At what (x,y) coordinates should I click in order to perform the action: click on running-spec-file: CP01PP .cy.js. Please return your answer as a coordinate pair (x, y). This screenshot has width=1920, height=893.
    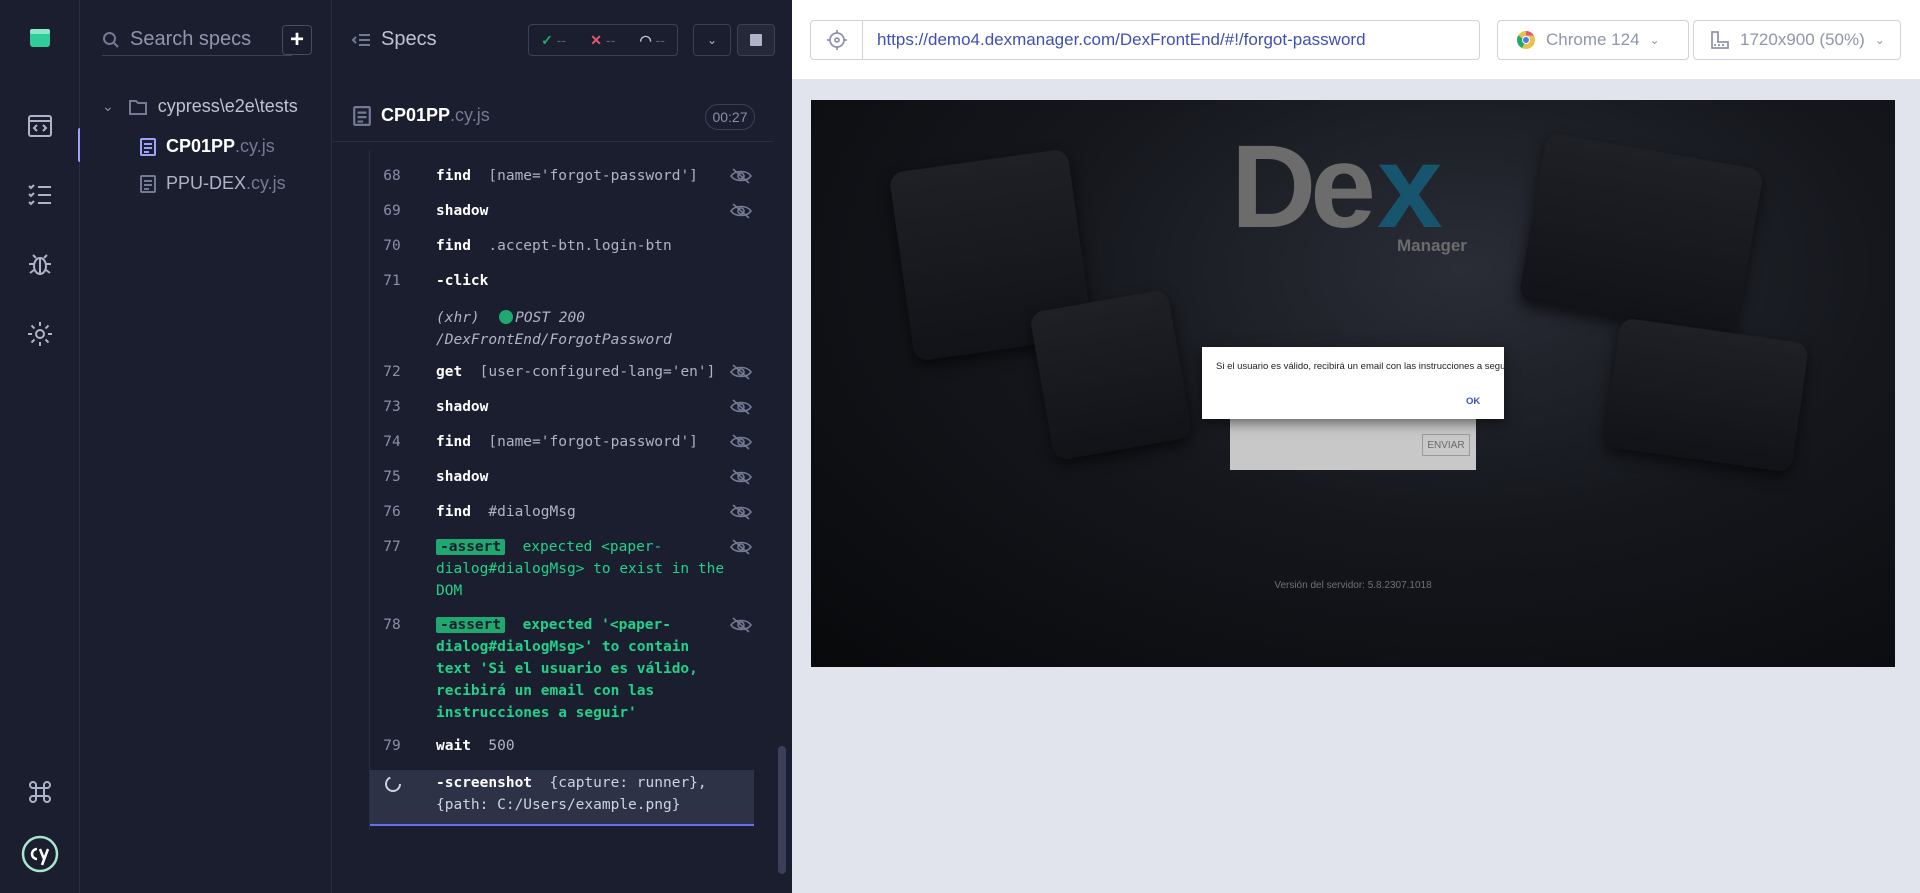
    Looking at the image, I should click on (421, 115).